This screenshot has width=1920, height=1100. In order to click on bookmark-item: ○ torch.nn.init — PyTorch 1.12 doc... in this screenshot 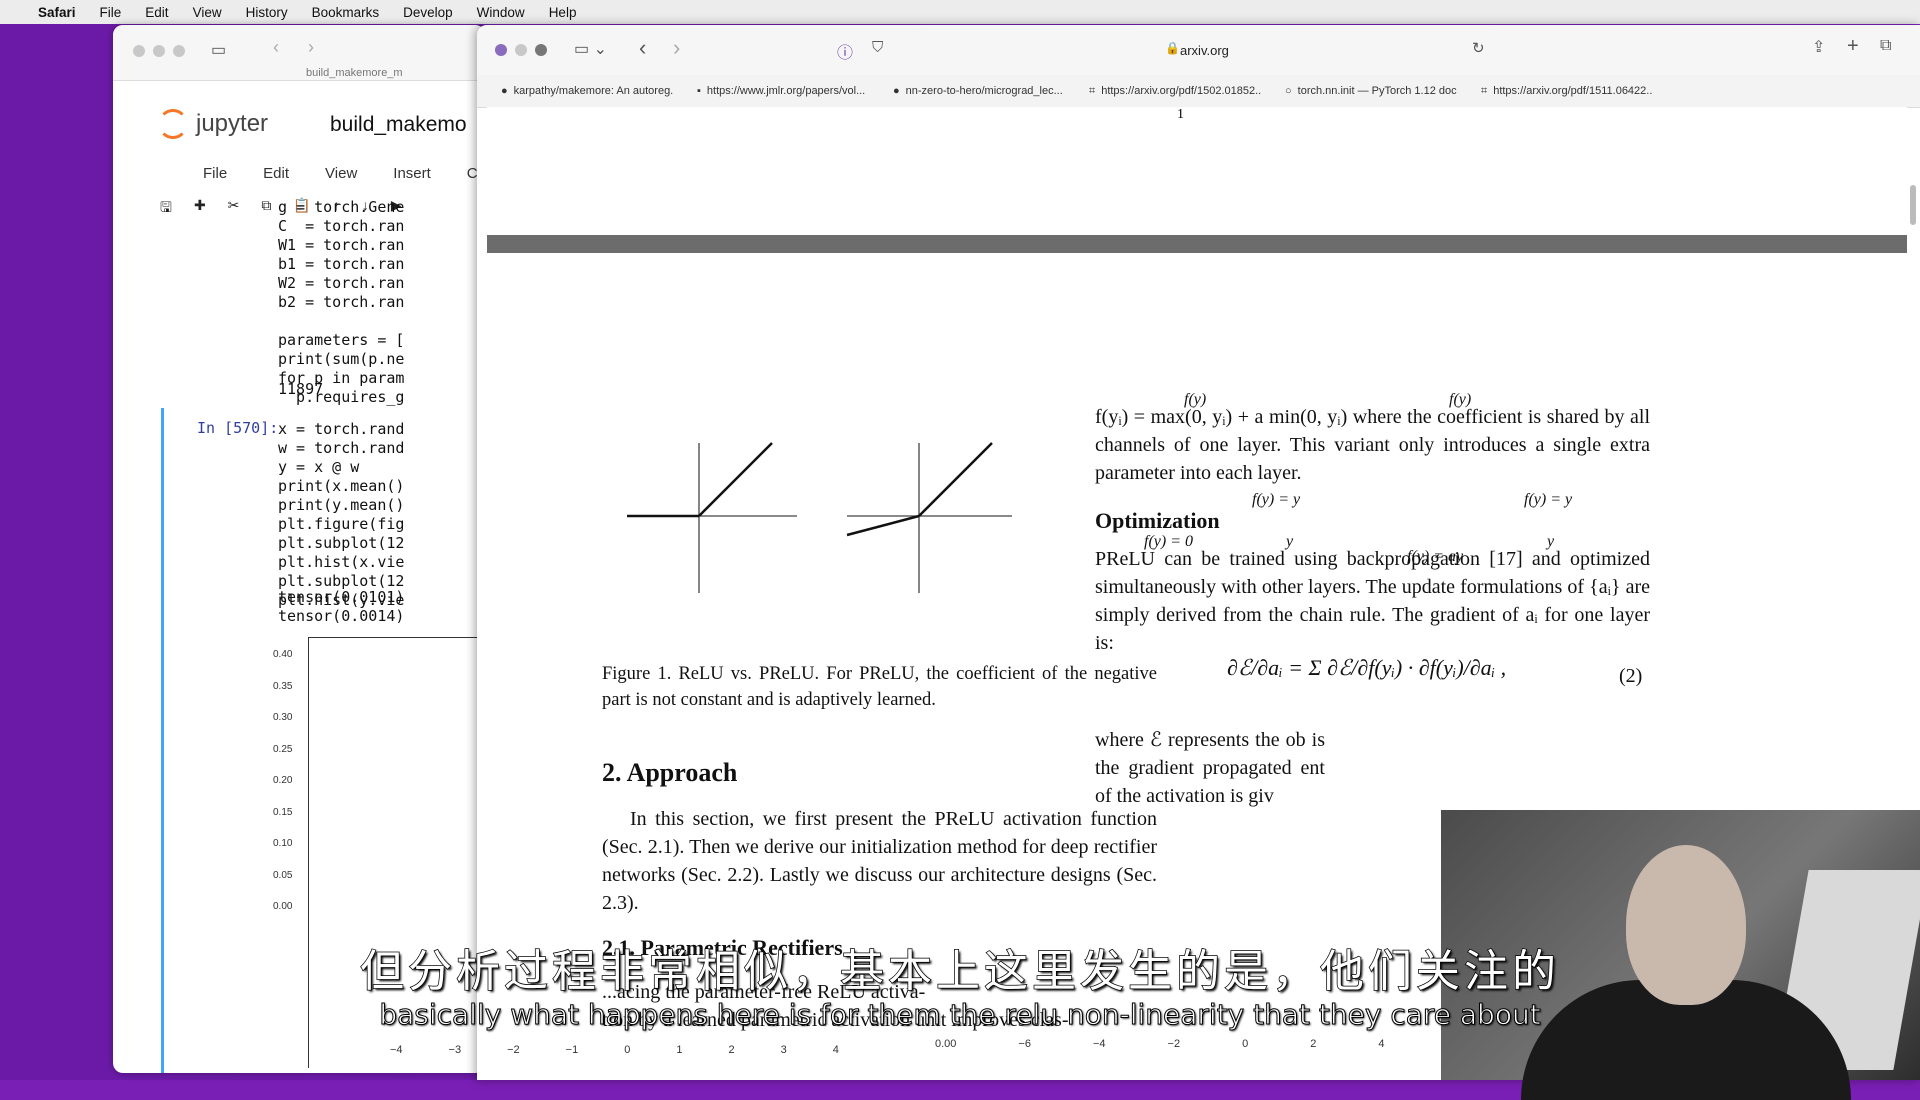, I will do `click(1359, 91)`.